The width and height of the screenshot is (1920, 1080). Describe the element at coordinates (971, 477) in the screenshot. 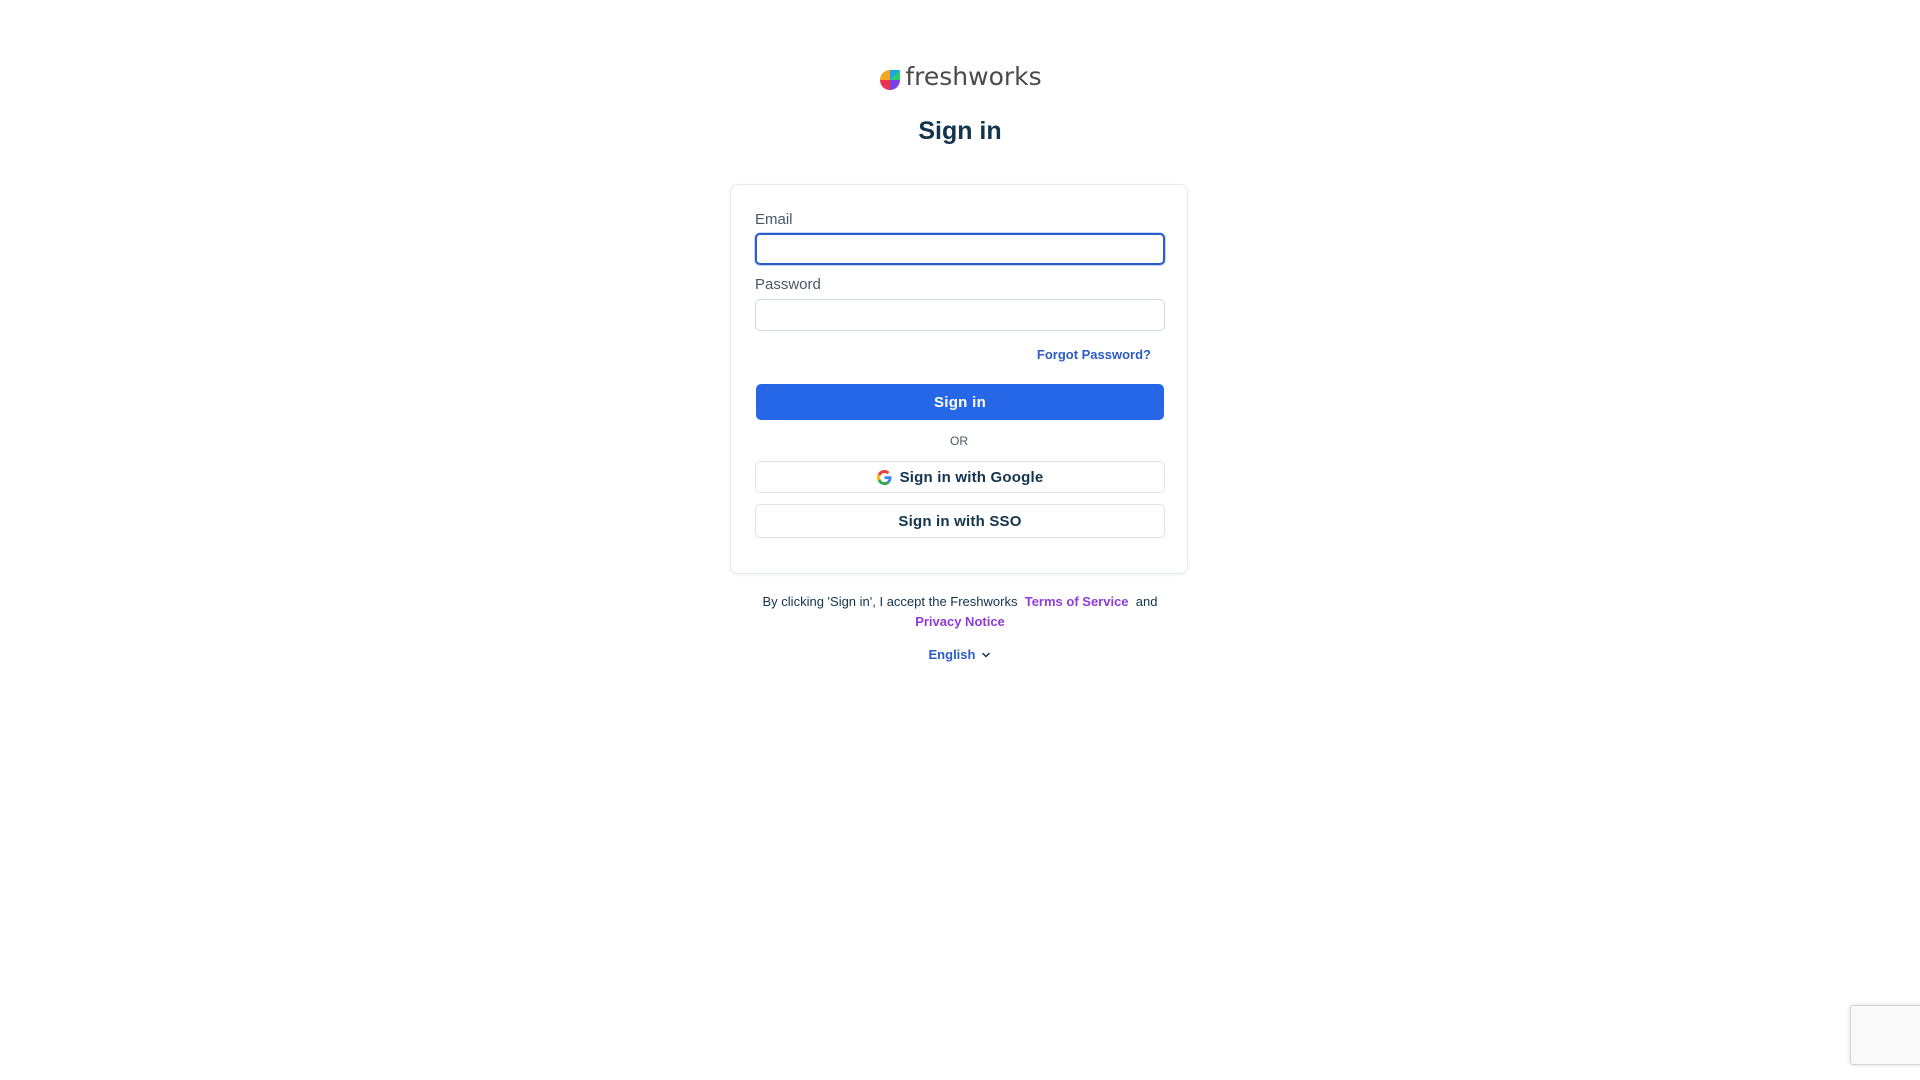

I see `google-signin-label: Sign in with Google` at that location.